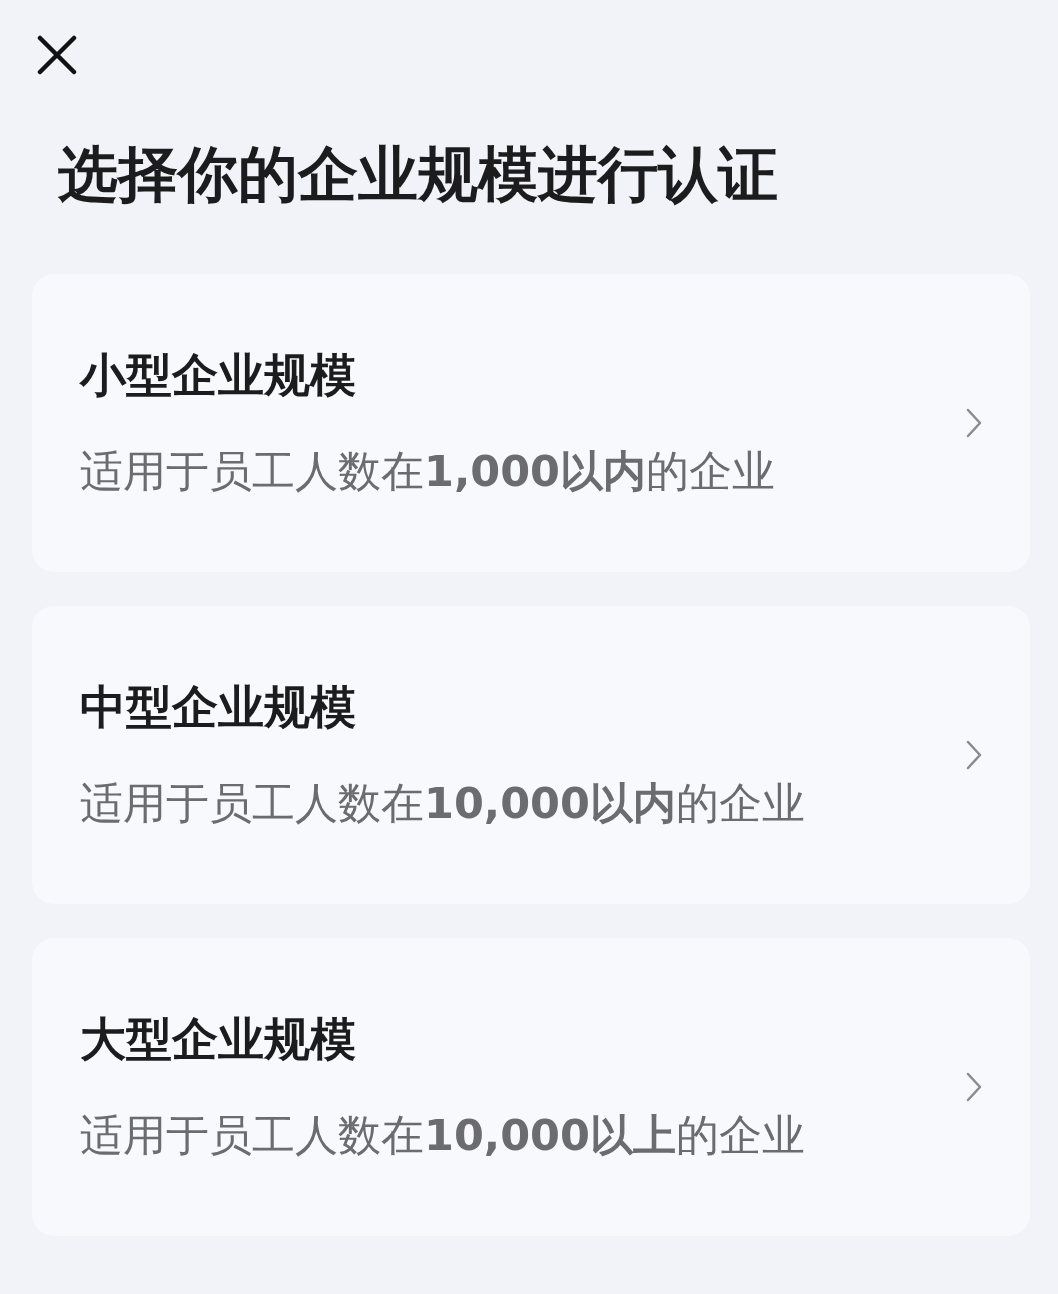  What do you see at coordinates (442, 803) in the screenshot?
I see `option-description: 适用于员工人数在10,000以内的企业` at bounding box center [442, 803].